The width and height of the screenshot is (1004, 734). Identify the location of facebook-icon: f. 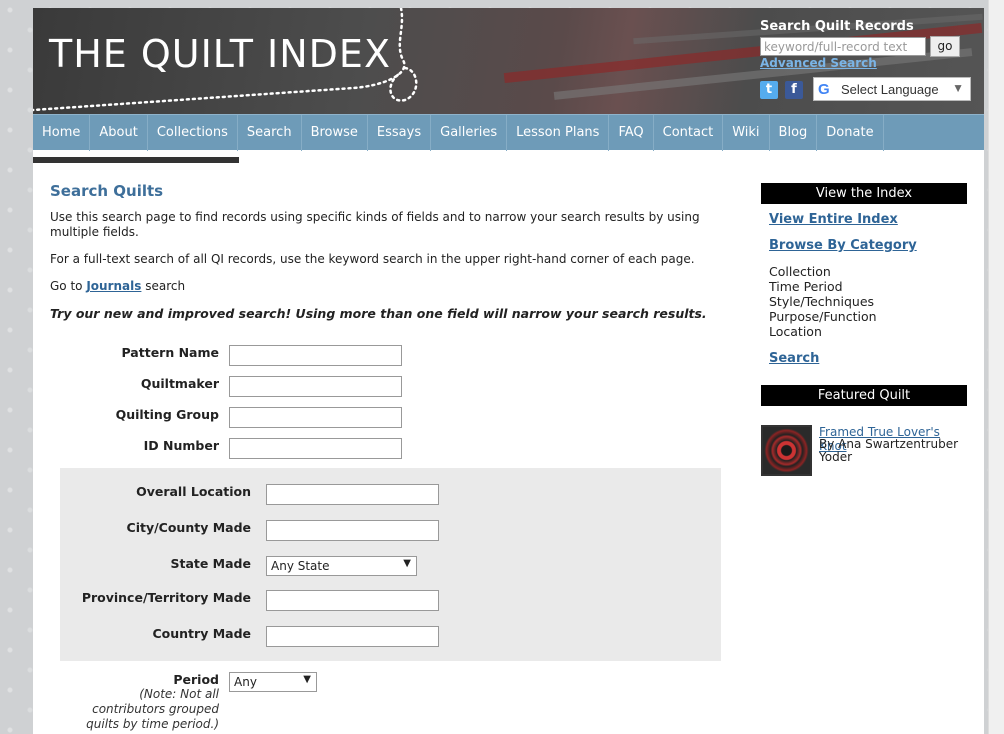
(794, 90).